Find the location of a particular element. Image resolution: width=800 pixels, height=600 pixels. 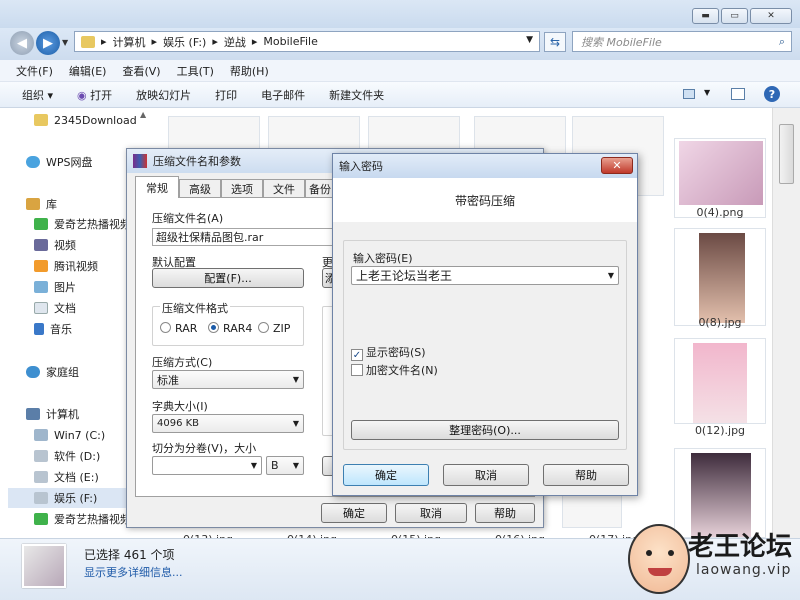

watermark-name: 老王论坛 is located at coordinates (740, 547).